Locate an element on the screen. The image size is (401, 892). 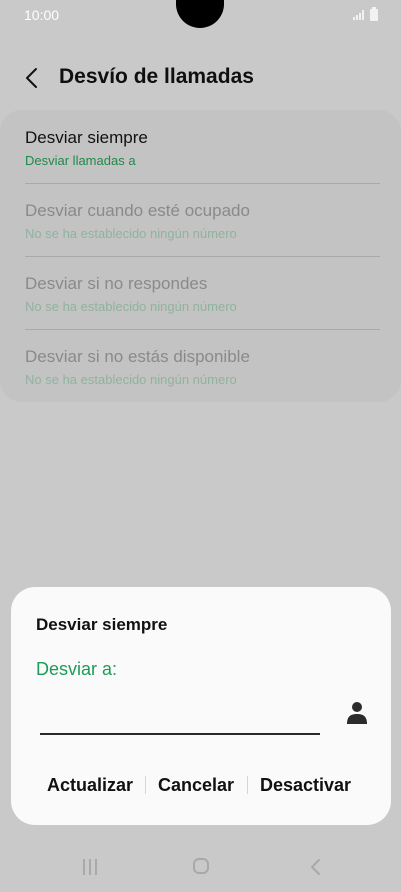
home-icon is located at coordinates (201, 866).